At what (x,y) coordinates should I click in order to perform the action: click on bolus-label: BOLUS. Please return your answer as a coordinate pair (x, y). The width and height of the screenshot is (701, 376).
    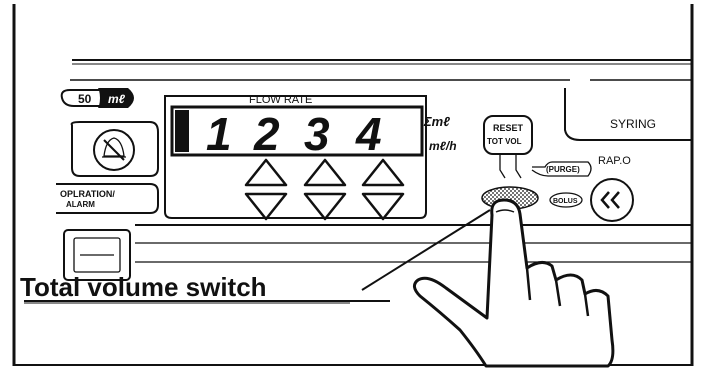
    Looking at the image, I should click on (565, 201).